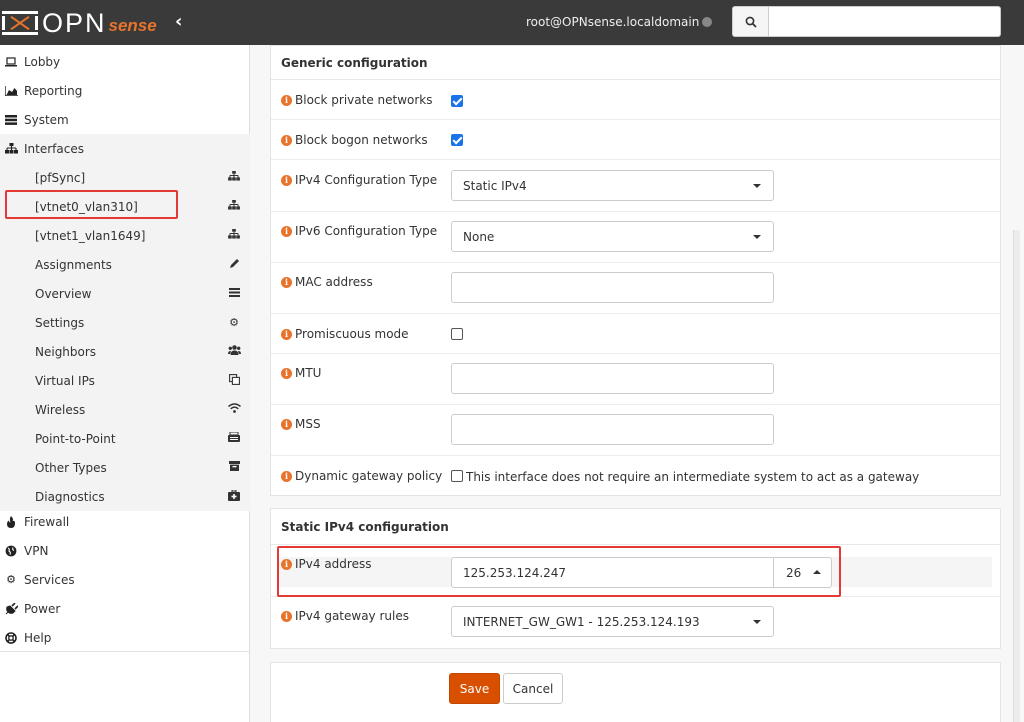 This screenshot has width=1024, height=722. Describe the element at coordinates (612, 429) in the screenshot. I see `mss-input` at that location.